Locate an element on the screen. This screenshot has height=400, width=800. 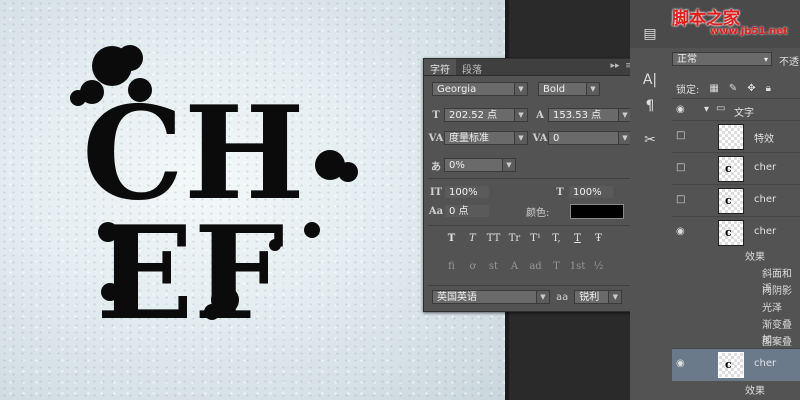
folder-icon: ▭ is located at coordinates (721, 108).